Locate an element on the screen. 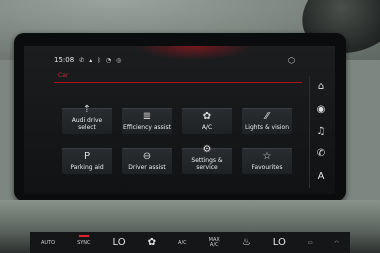  home-icon: ⌂ is located at coordinates (321, 87).